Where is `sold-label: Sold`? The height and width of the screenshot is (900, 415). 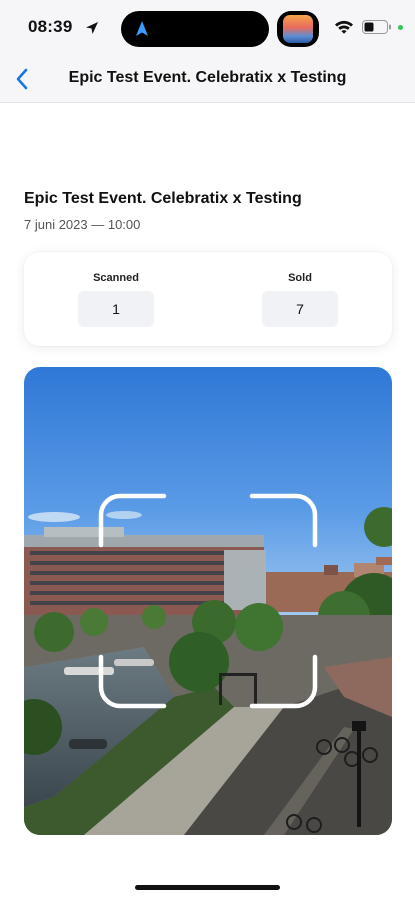
sold-label: Sold is located at coordinates (300, 278).